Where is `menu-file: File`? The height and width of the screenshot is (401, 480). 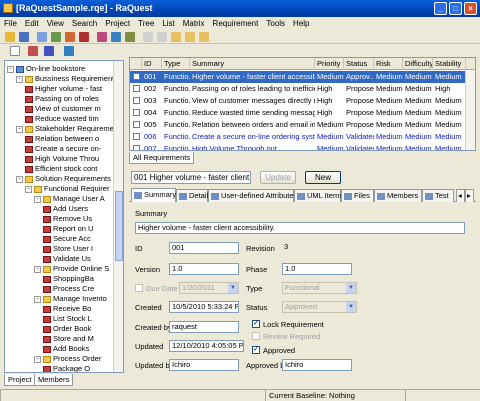
menu-file: File is located at coordinates (10, 23).